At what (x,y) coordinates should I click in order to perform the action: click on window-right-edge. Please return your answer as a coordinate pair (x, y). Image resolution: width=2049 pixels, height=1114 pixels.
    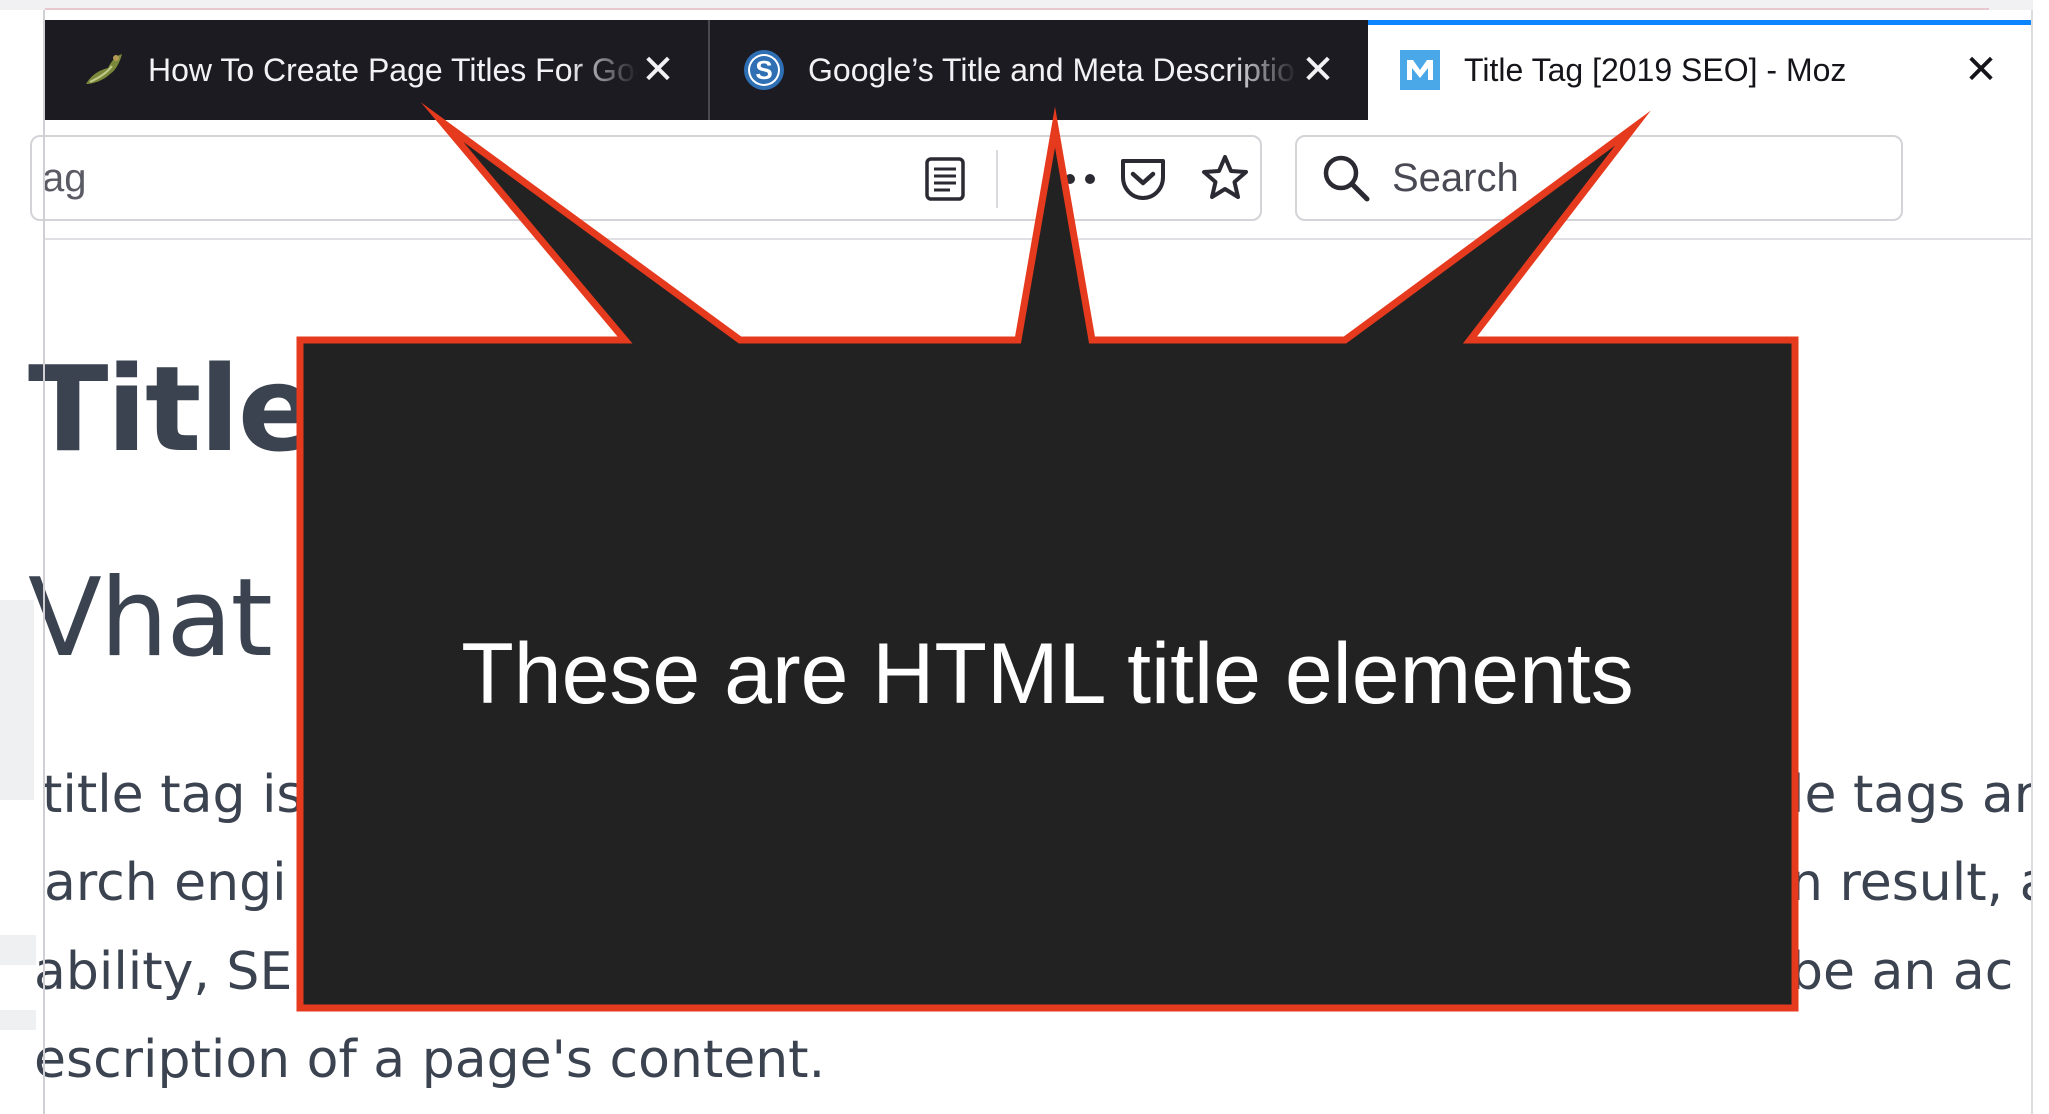
    Looking at the image, I should click on (2041, 557).